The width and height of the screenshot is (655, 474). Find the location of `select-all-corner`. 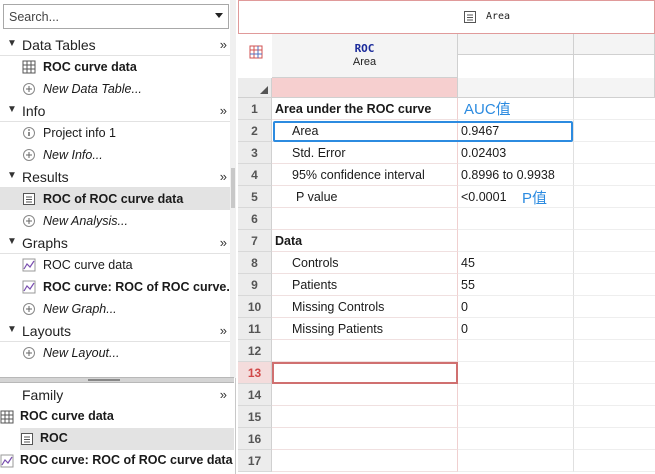

select-all-corner is located at coordinates (255, 88).